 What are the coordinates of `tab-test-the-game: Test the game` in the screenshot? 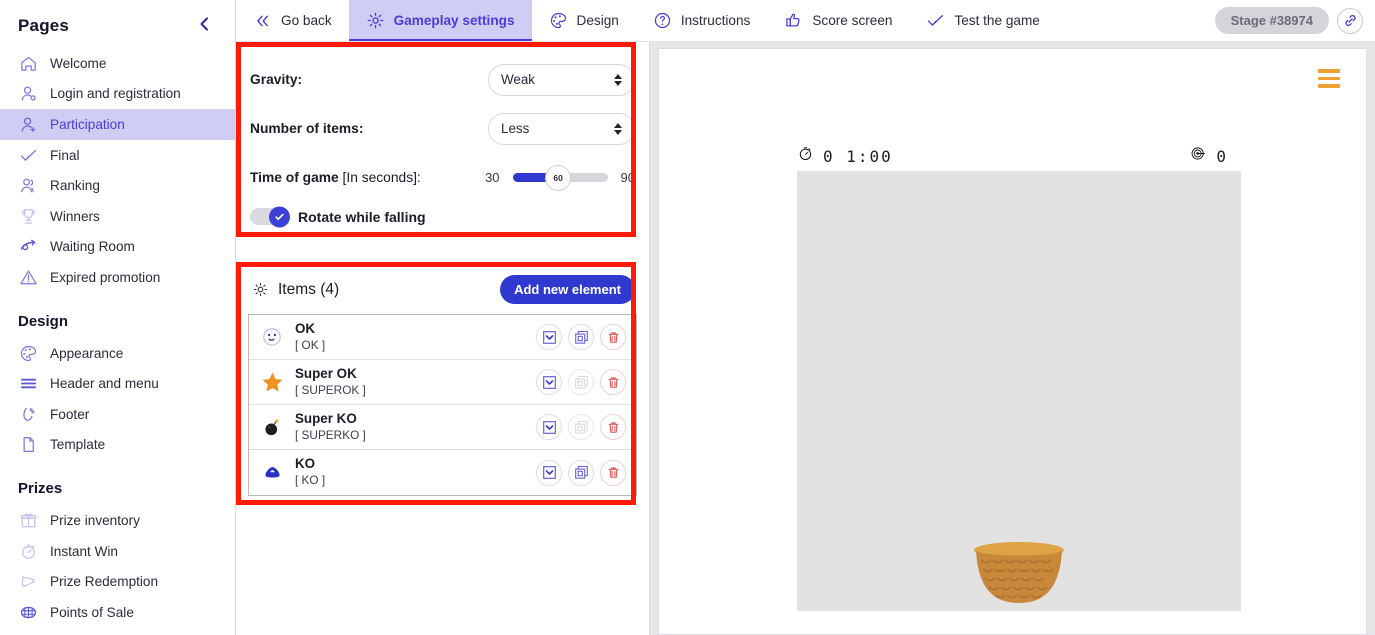 It's located at (982, 20).